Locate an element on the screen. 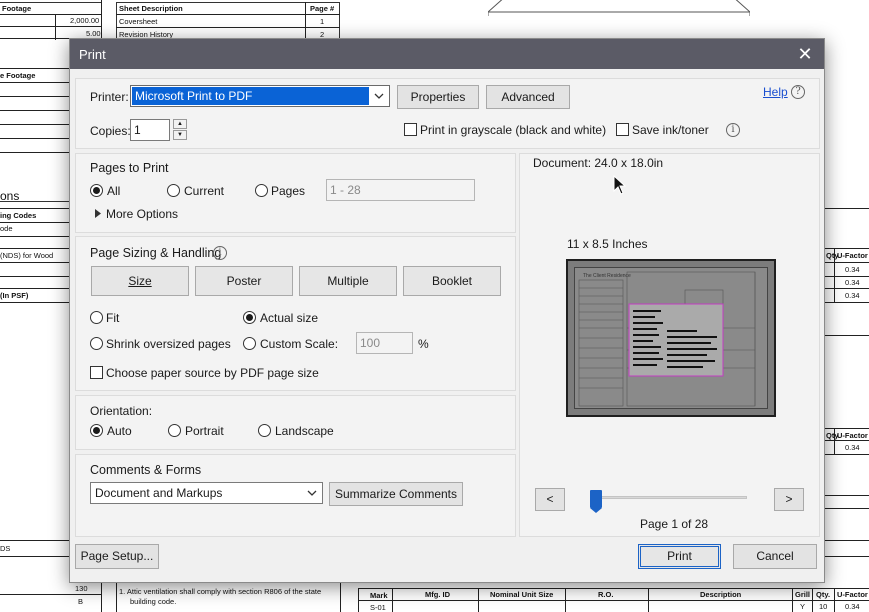 The image size is (869, 612). bg-schedule-cell: S-01 is located at coordinates (378, 607).